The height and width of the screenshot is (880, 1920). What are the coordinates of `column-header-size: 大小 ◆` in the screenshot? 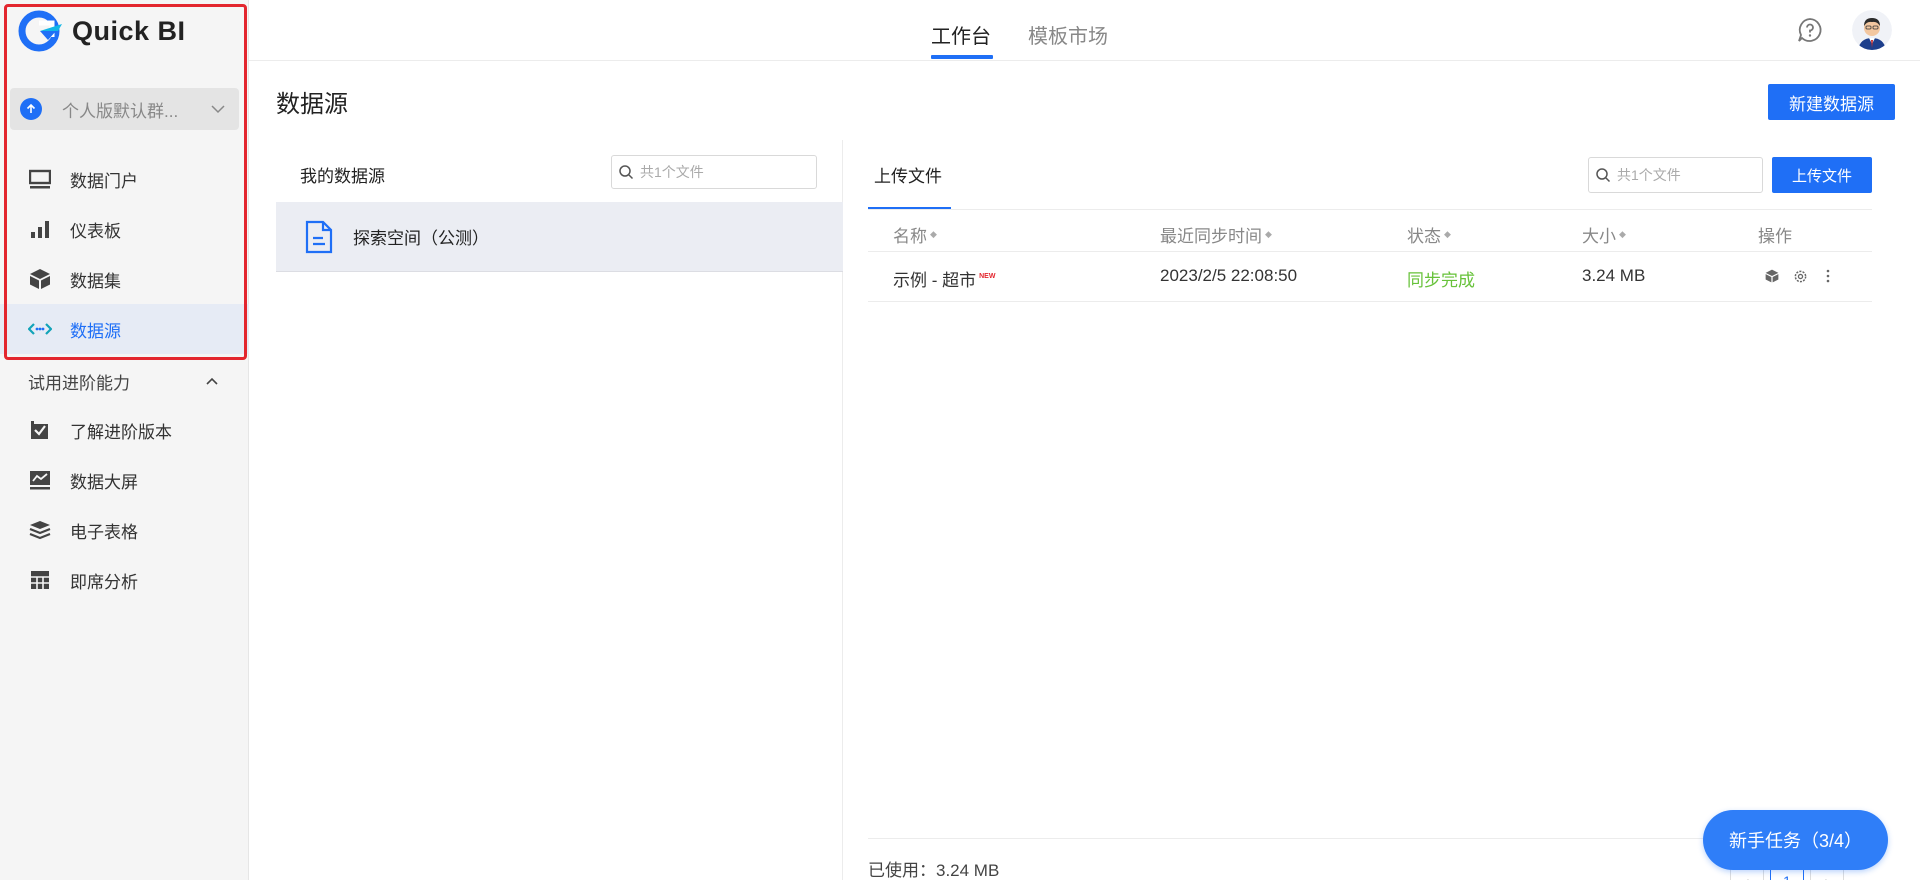 It's located at (1604, 234).